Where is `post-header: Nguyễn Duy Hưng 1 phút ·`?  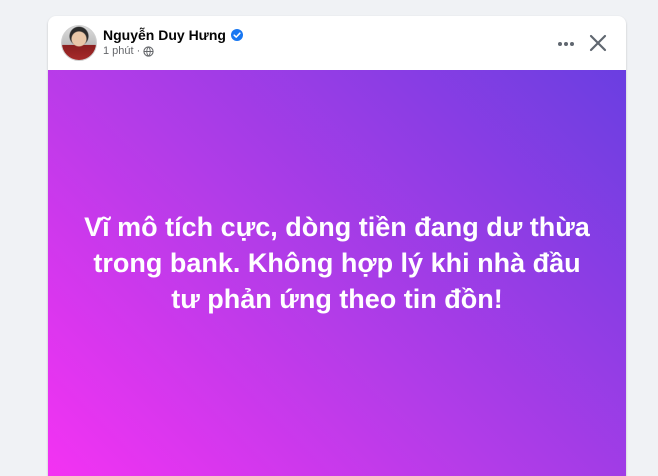 post-header: Nguyễn Duy Hưng 1 phút · is located at coordinates (337, 43).